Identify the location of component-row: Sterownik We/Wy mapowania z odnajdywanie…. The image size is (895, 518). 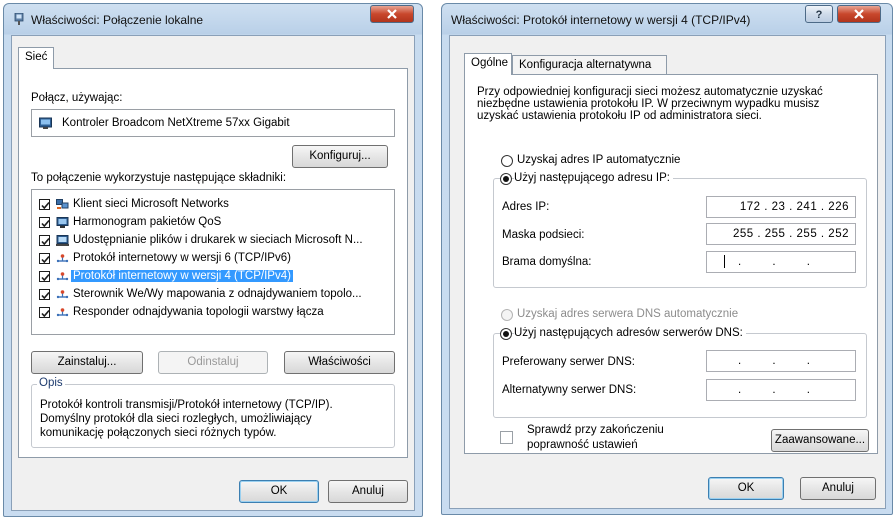
(212, 295).